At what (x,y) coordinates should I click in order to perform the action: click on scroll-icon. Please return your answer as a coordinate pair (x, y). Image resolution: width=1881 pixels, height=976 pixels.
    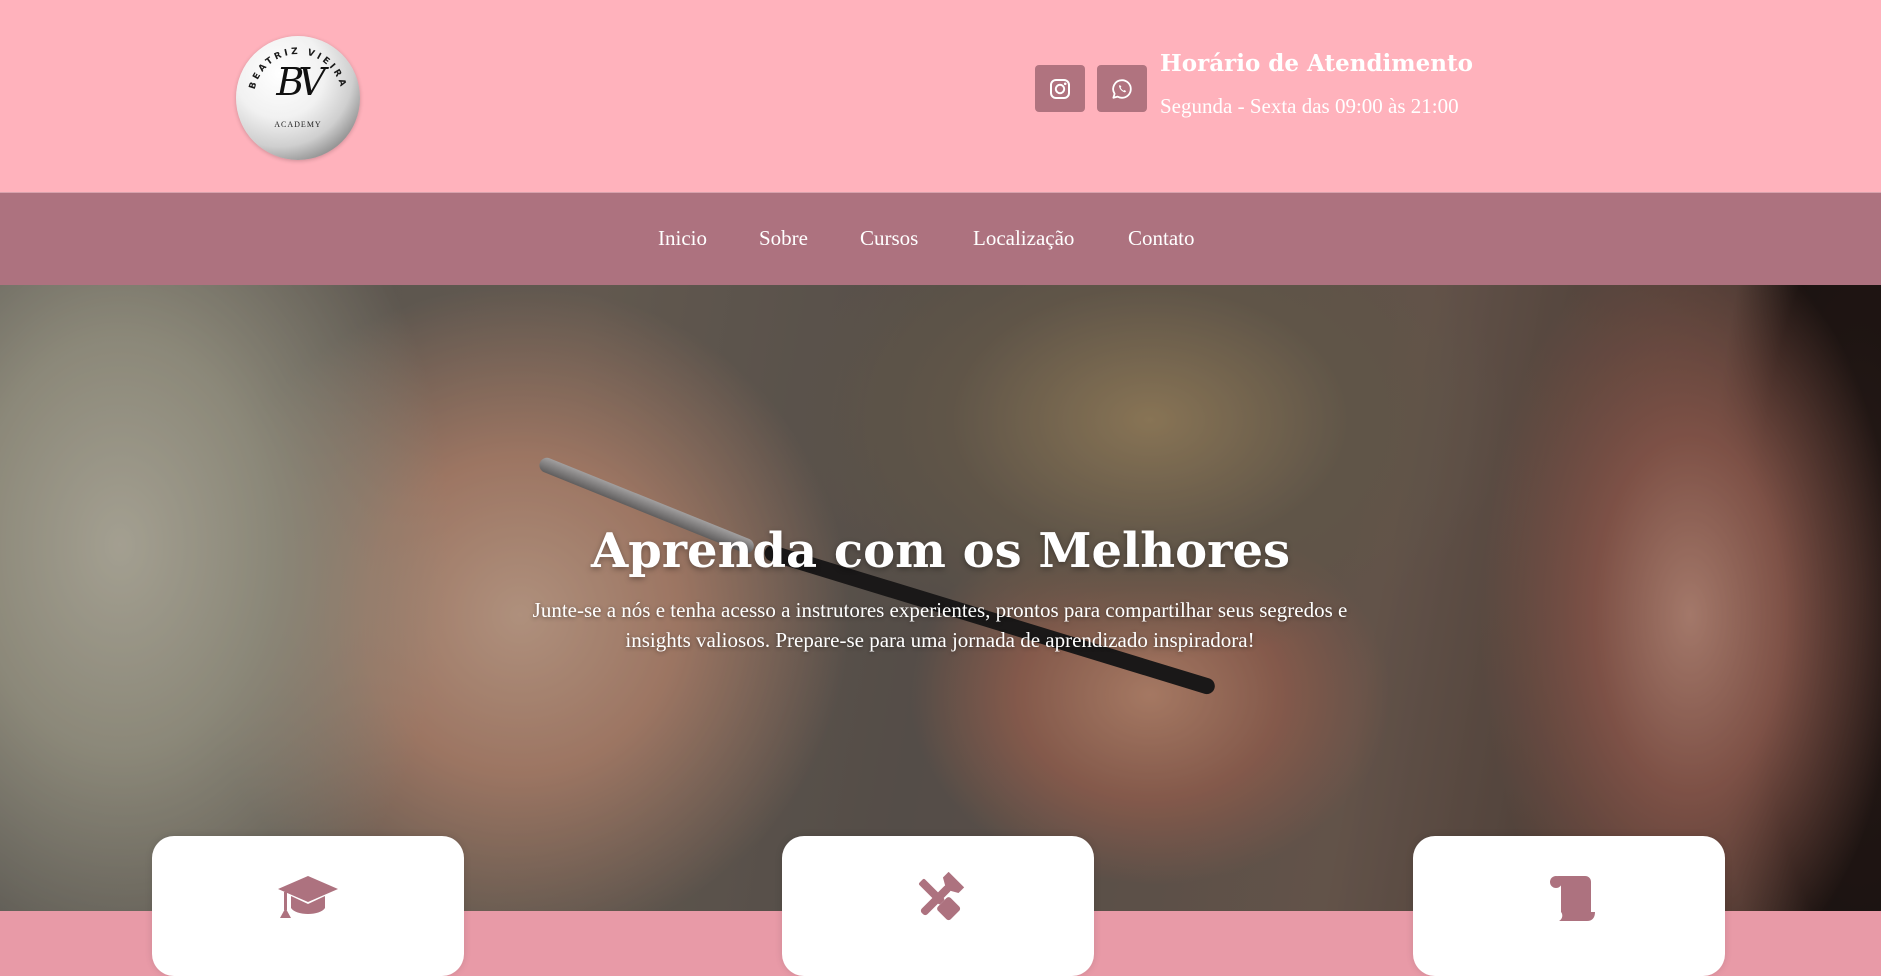
    Looking at the image, I should click on (1572, 898).